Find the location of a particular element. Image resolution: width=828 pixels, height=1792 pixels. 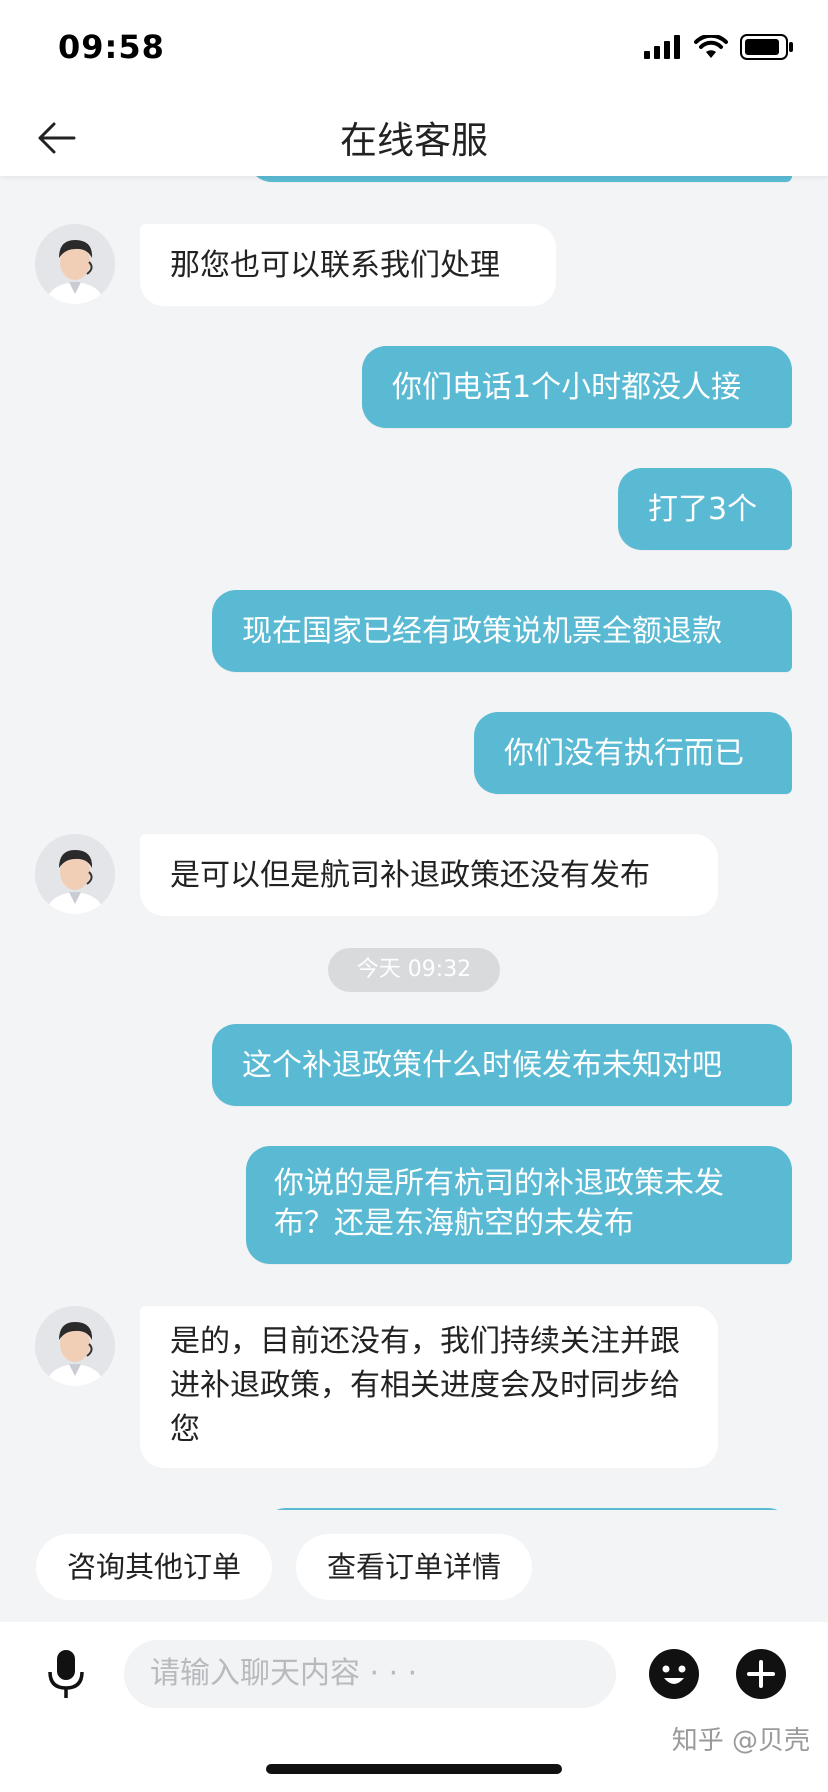

battery-icon is located at coordinates (766, 47).